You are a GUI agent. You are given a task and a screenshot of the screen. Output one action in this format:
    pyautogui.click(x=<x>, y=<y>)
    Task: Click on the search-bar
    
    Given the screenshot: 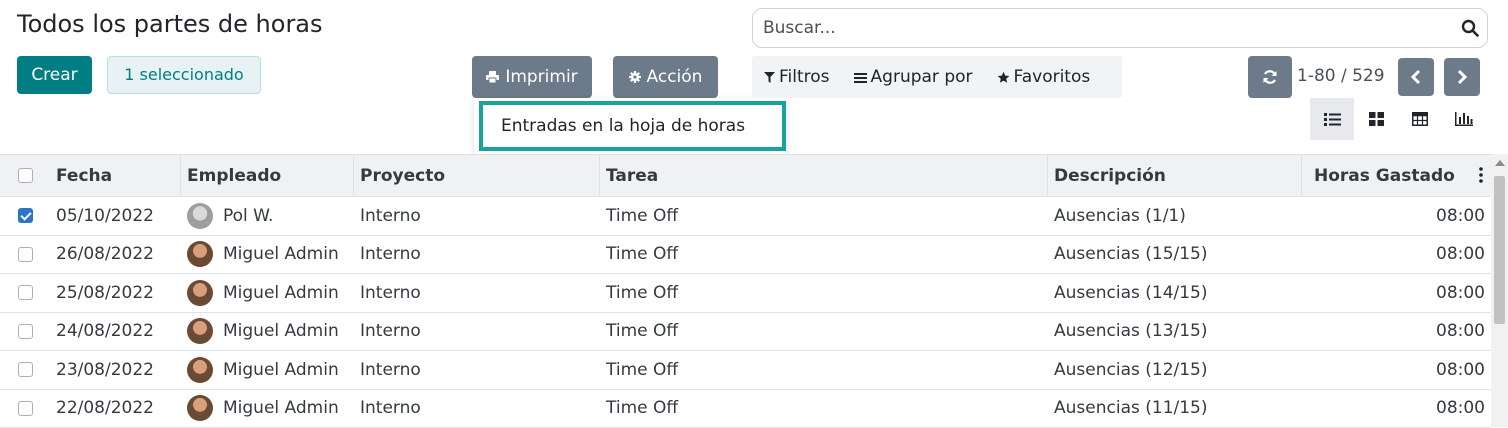 What is the action you would take?
    pyautogui.click(x=1120, y=28)
    